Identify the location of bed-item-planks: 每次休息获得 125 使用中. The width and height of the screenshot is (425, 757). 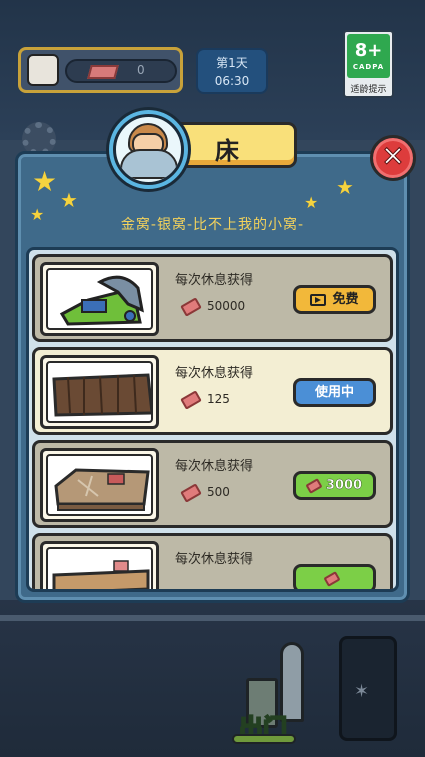
(212, 391).